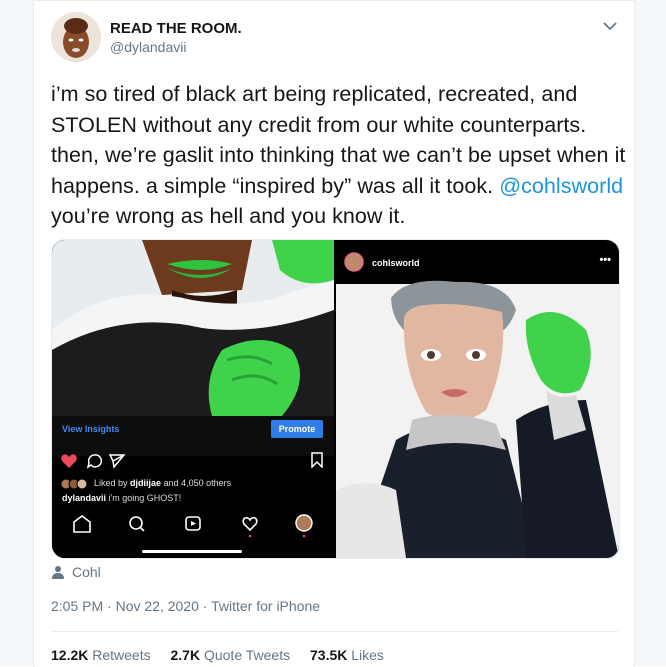 The image size is (666, 667). Describe the element at coordinates (192, 551) in the screenshot. I see `home-indicator` at that location.